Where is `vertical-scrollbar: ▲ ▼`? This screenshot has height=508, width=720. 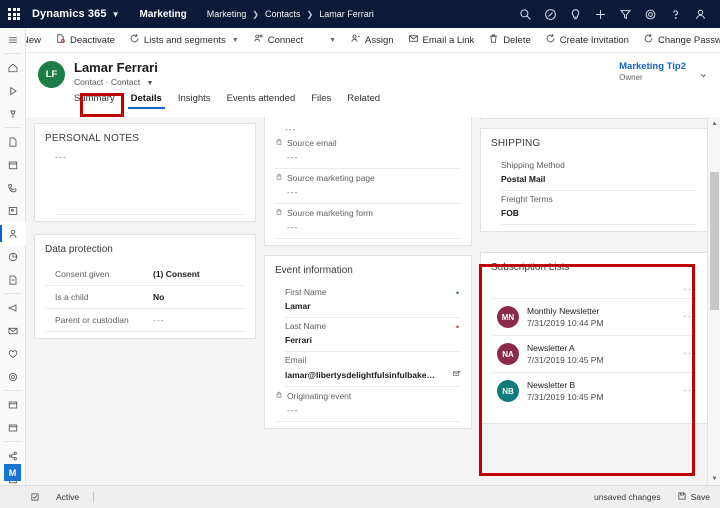
vertical-scrollbar: ▲ ▼ is located at coordinates (713, 301).